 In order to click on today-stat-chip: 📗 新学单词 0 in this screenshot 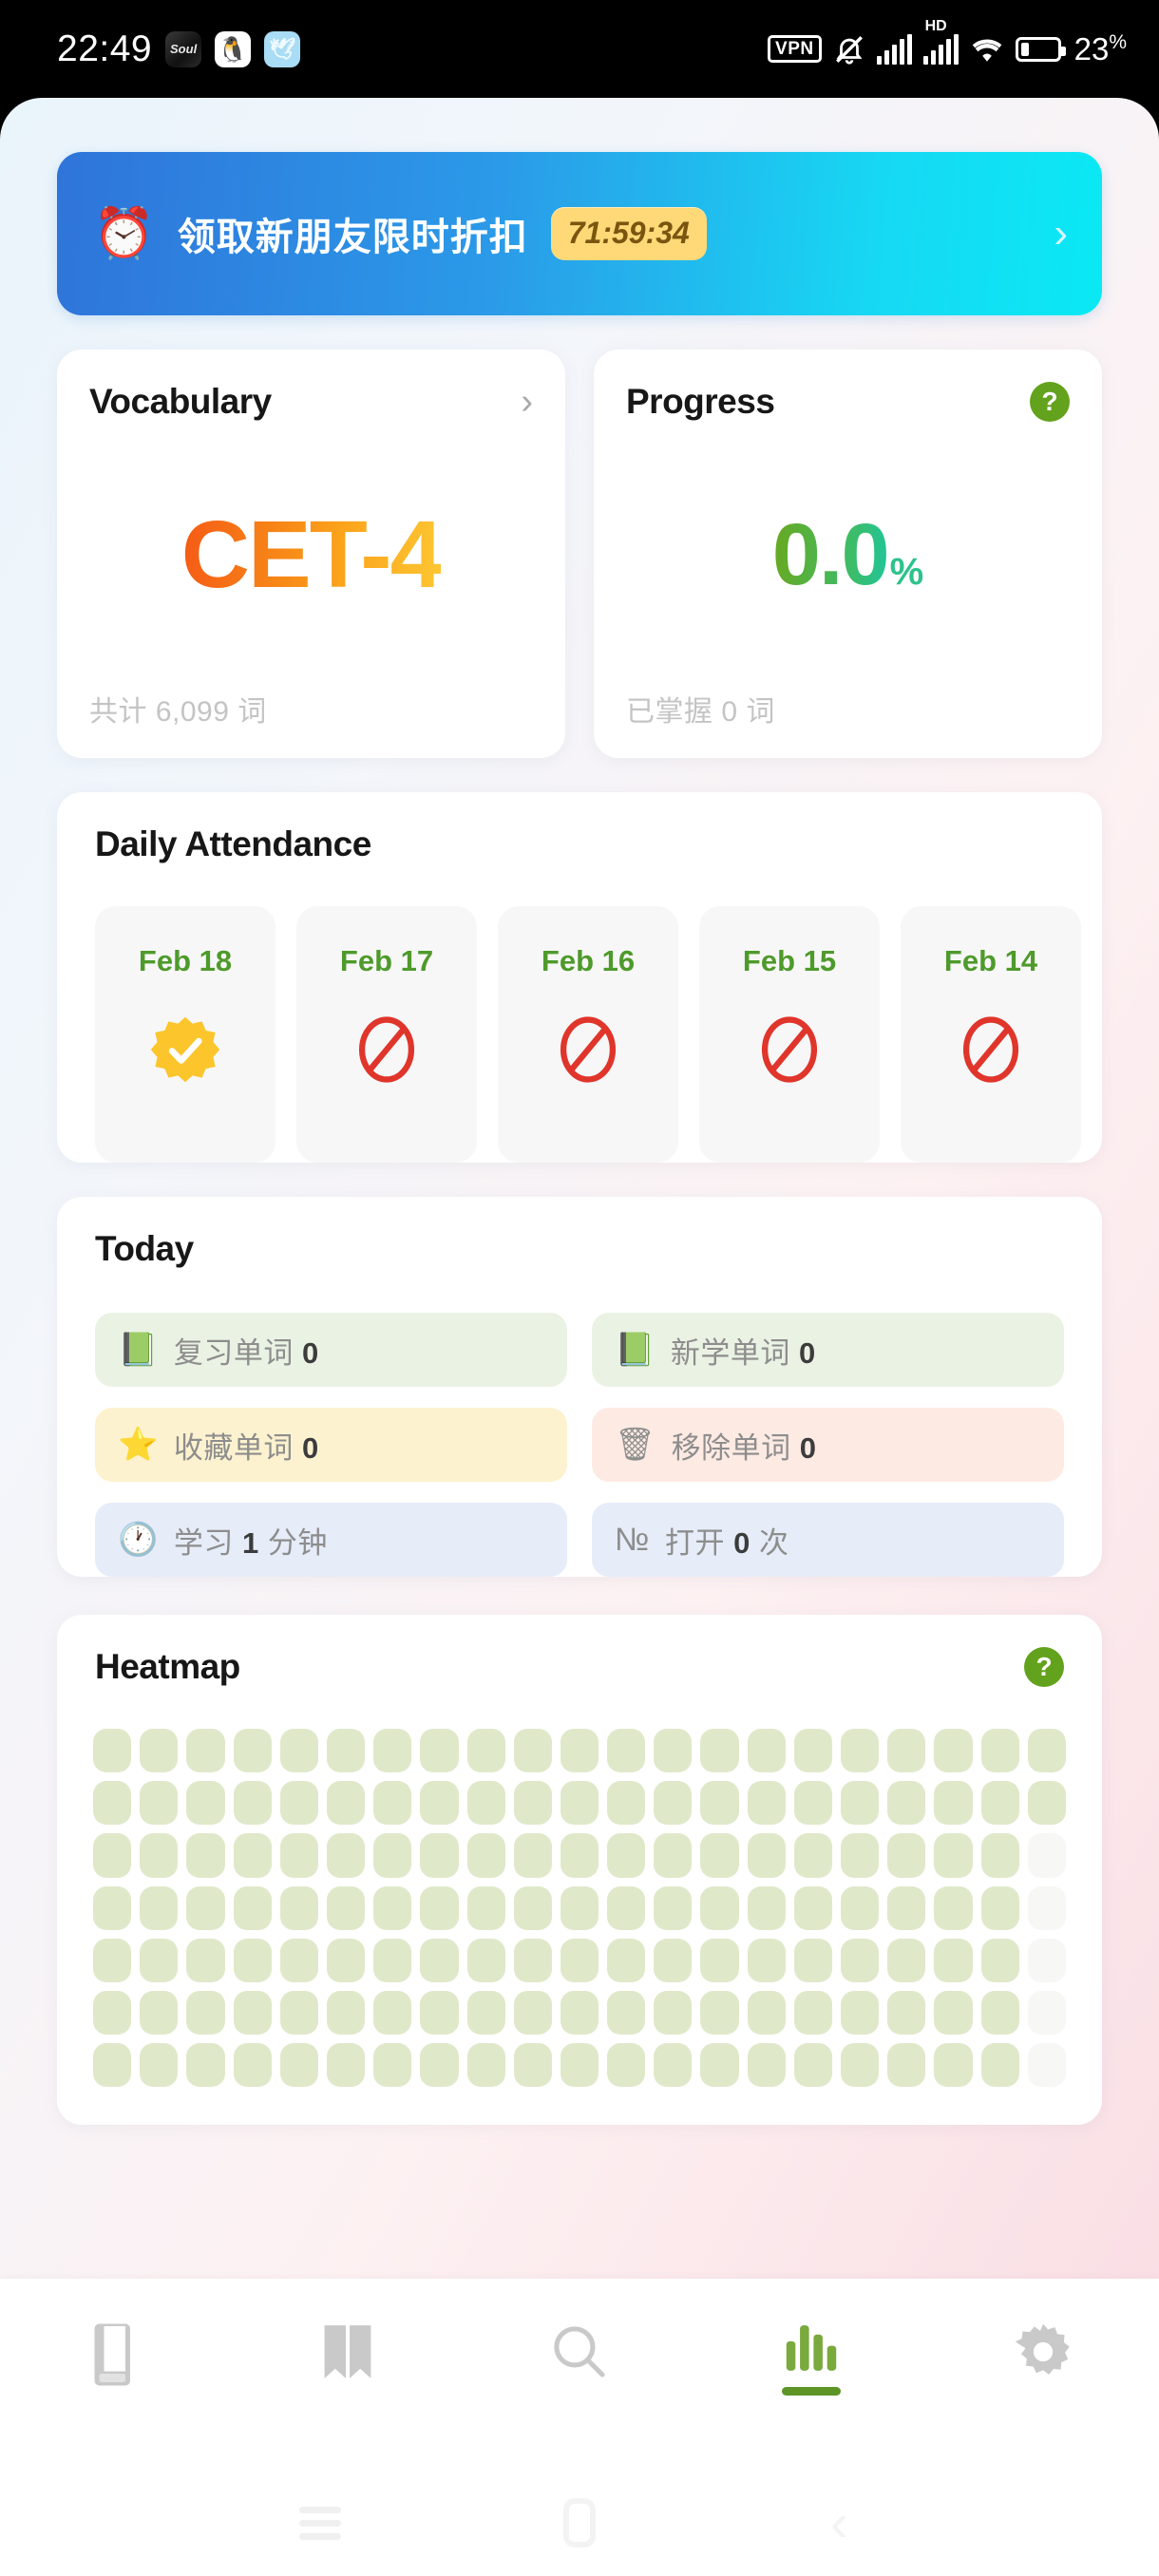, I will do `click(828, 1350)`.